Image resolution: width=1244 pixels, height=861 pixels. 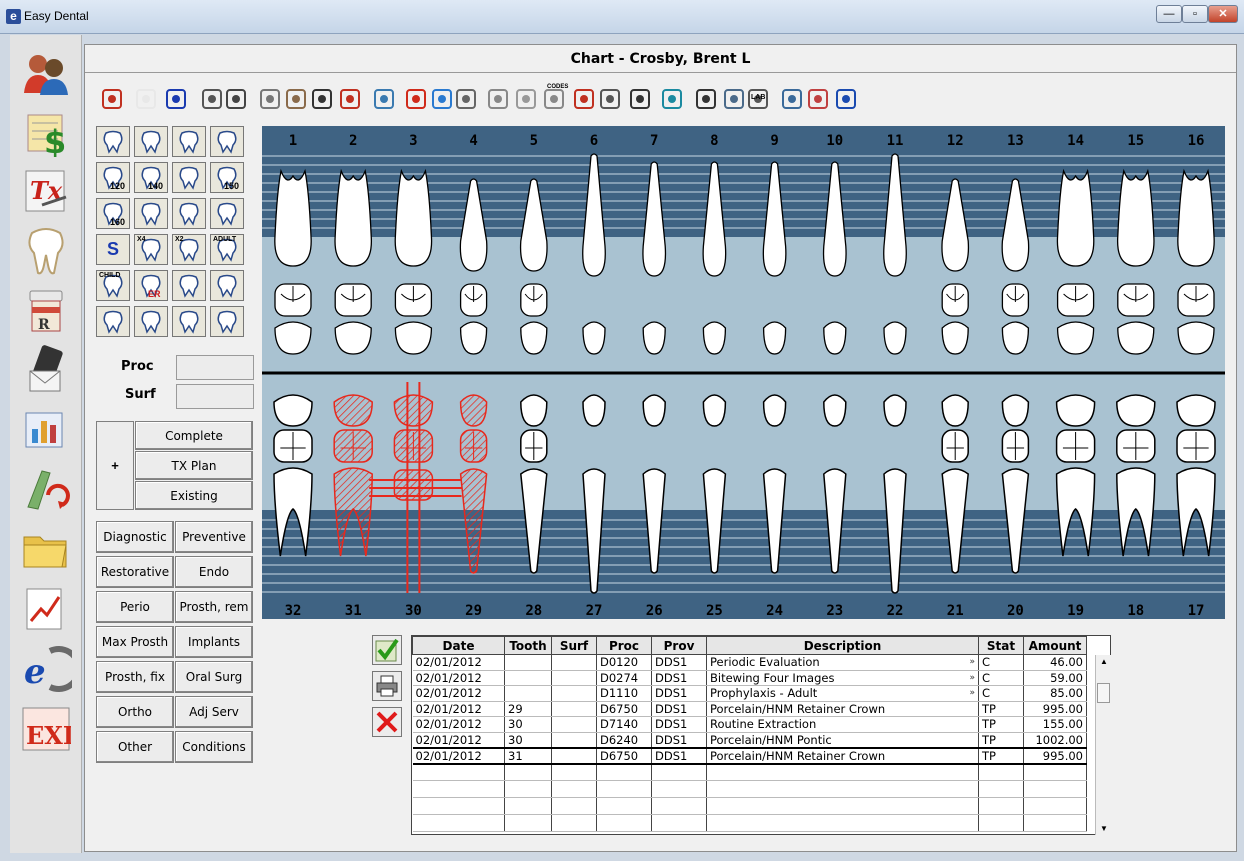 I want to click on column-header: Prov, so click(x=679, y=645).